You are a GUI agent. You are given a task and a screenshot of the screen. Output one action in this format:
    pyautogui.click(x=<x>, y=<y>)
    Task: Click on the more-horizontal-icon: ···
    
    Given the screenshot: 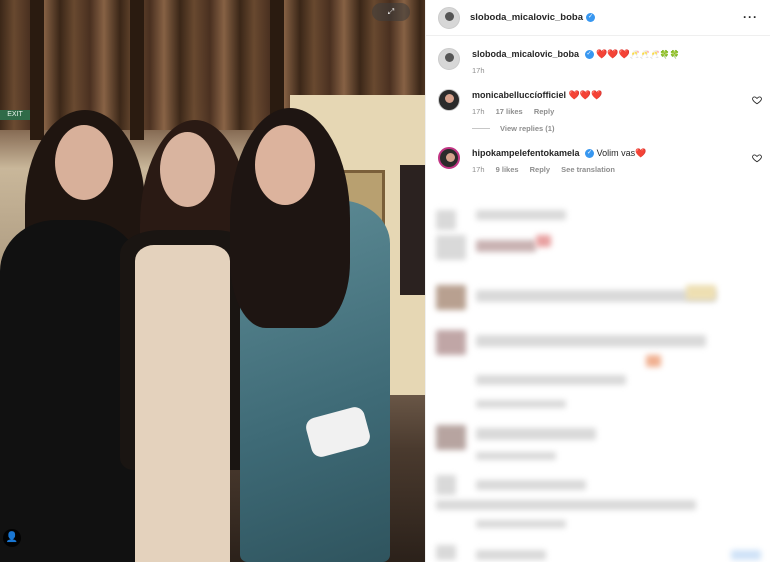 What is the action you would take?
    pyautogui.click(x=750, y=17)
    